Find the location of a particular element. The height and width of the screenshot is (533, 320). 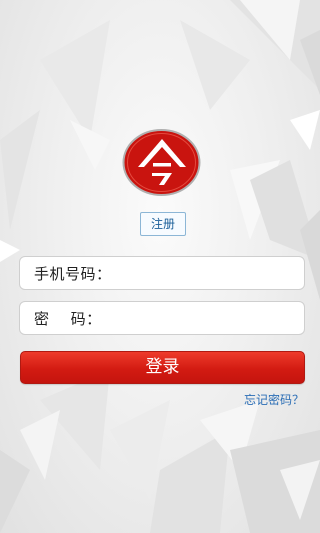

phone-field: 手机号码： is located at coordinates (164, 273).